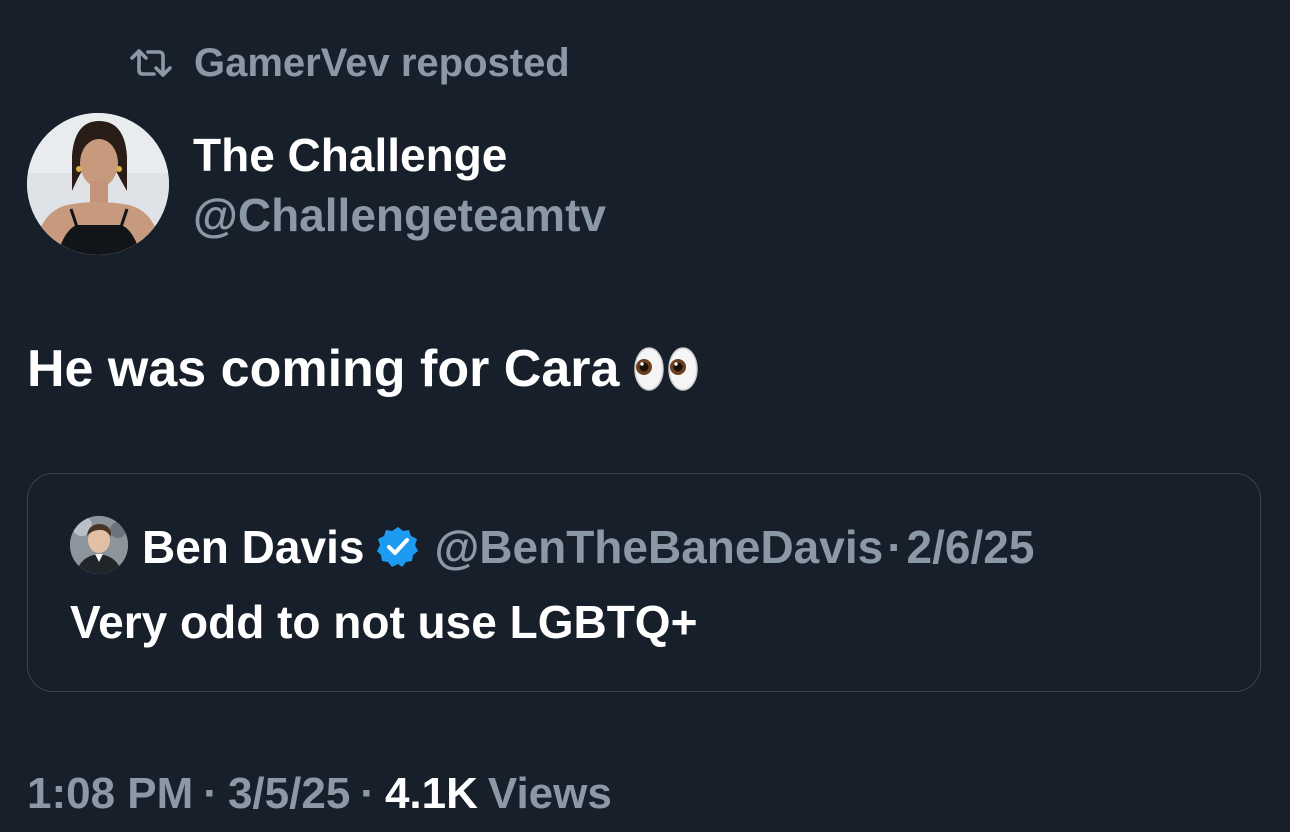  I want to click on quote-text: Very odd to not use LGBTQ+, so click(384, 622).